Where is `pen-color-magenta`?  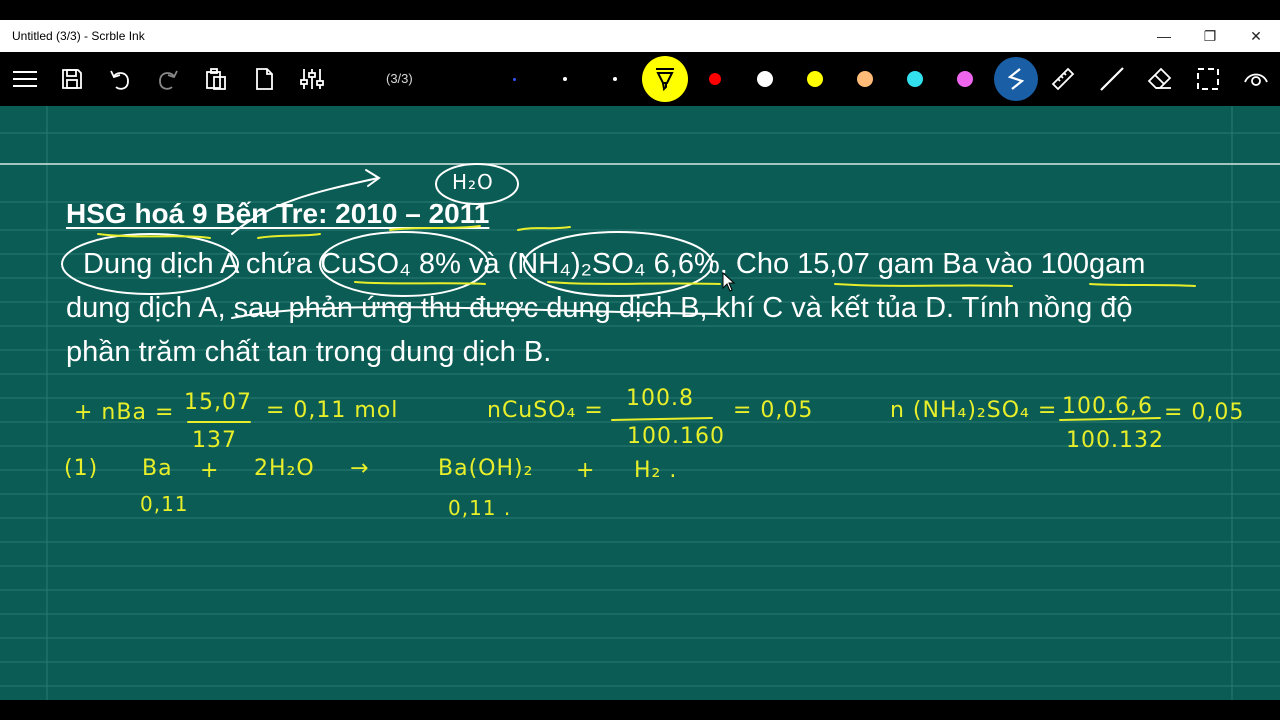 pen-color-magenta is located at coordinates (965, 79).